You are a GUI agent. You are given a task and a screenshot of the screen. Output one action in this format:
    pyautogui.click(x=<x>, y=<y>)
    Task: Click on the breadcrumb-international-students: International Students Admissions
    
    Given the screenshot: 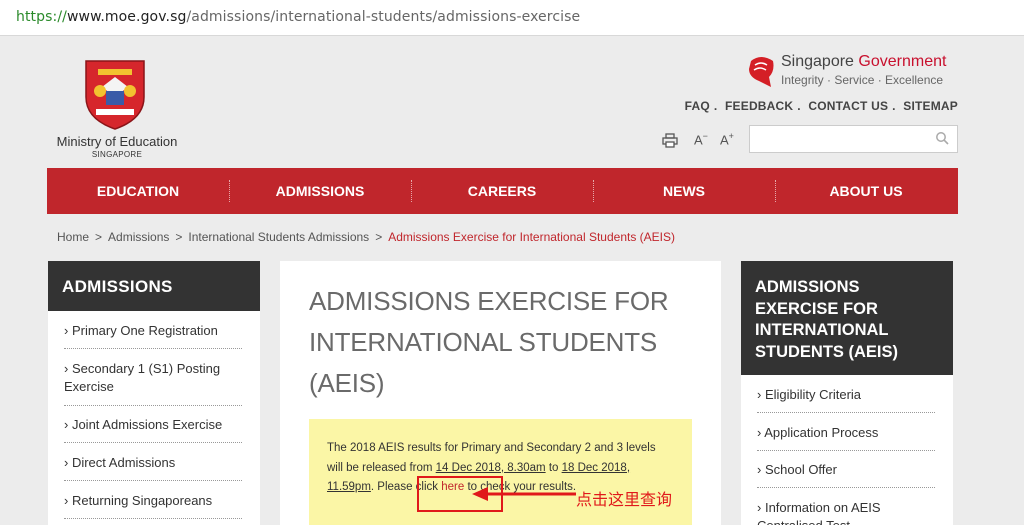 What is the action you would take?
    pyautogui.click(x=278, y=237)
    